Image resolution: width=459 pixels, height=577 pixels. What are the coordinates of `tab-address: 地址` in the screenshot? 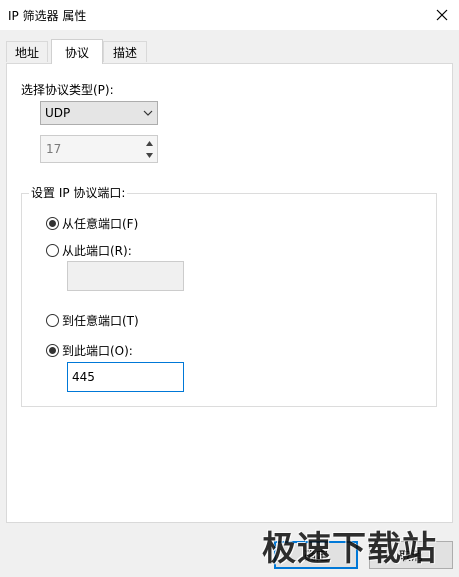 It's located at (27, 51).